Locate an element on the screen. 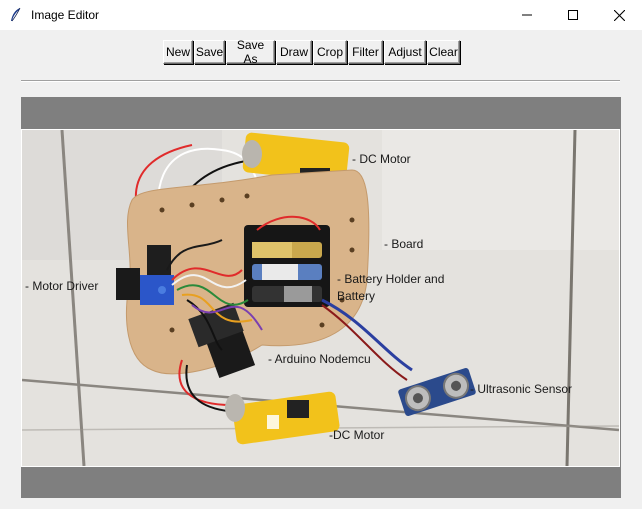 The height and width of the screenshot is (509, 642). draw-button: Draw is located at coordinates (294, 52).